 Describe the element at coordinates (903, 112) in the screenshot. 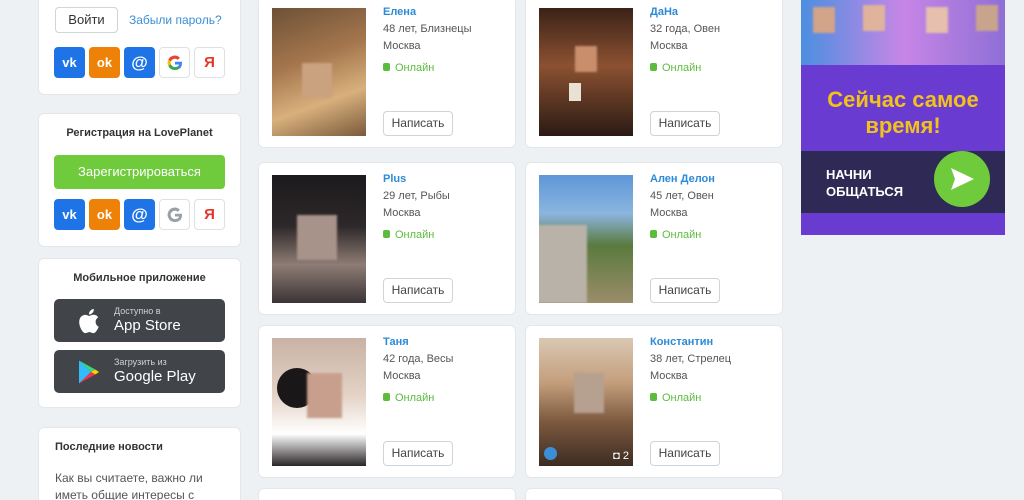

I see `ad-slogan: Сейчас самое время!` at that location.